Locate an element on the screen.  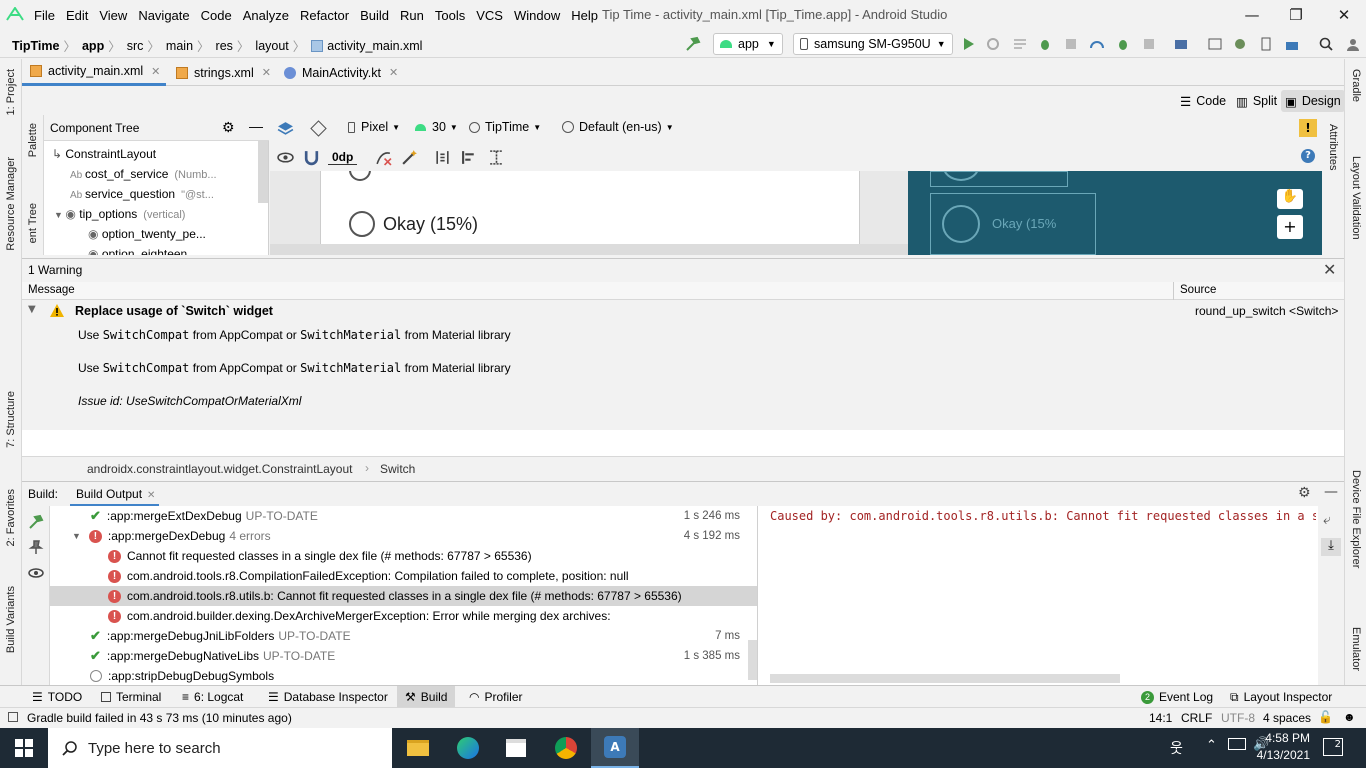
menu-tools: Tools is located at coordinates (450, 15).